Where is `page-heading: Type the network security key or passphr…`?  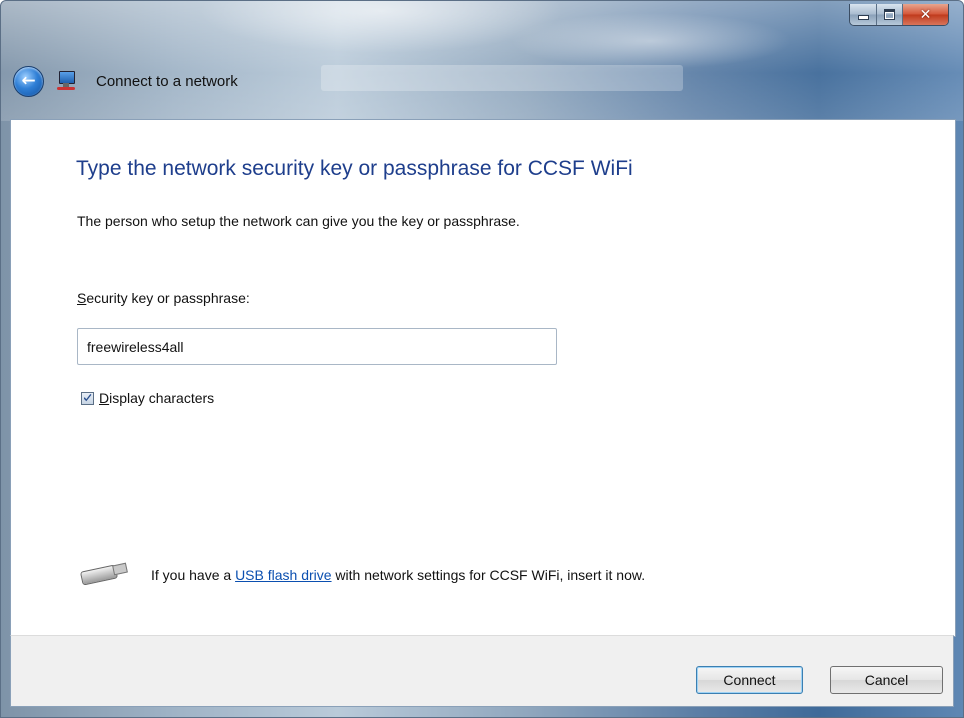 page-heading: Type the network security key or passphr… is located at coordinates (354, 168).